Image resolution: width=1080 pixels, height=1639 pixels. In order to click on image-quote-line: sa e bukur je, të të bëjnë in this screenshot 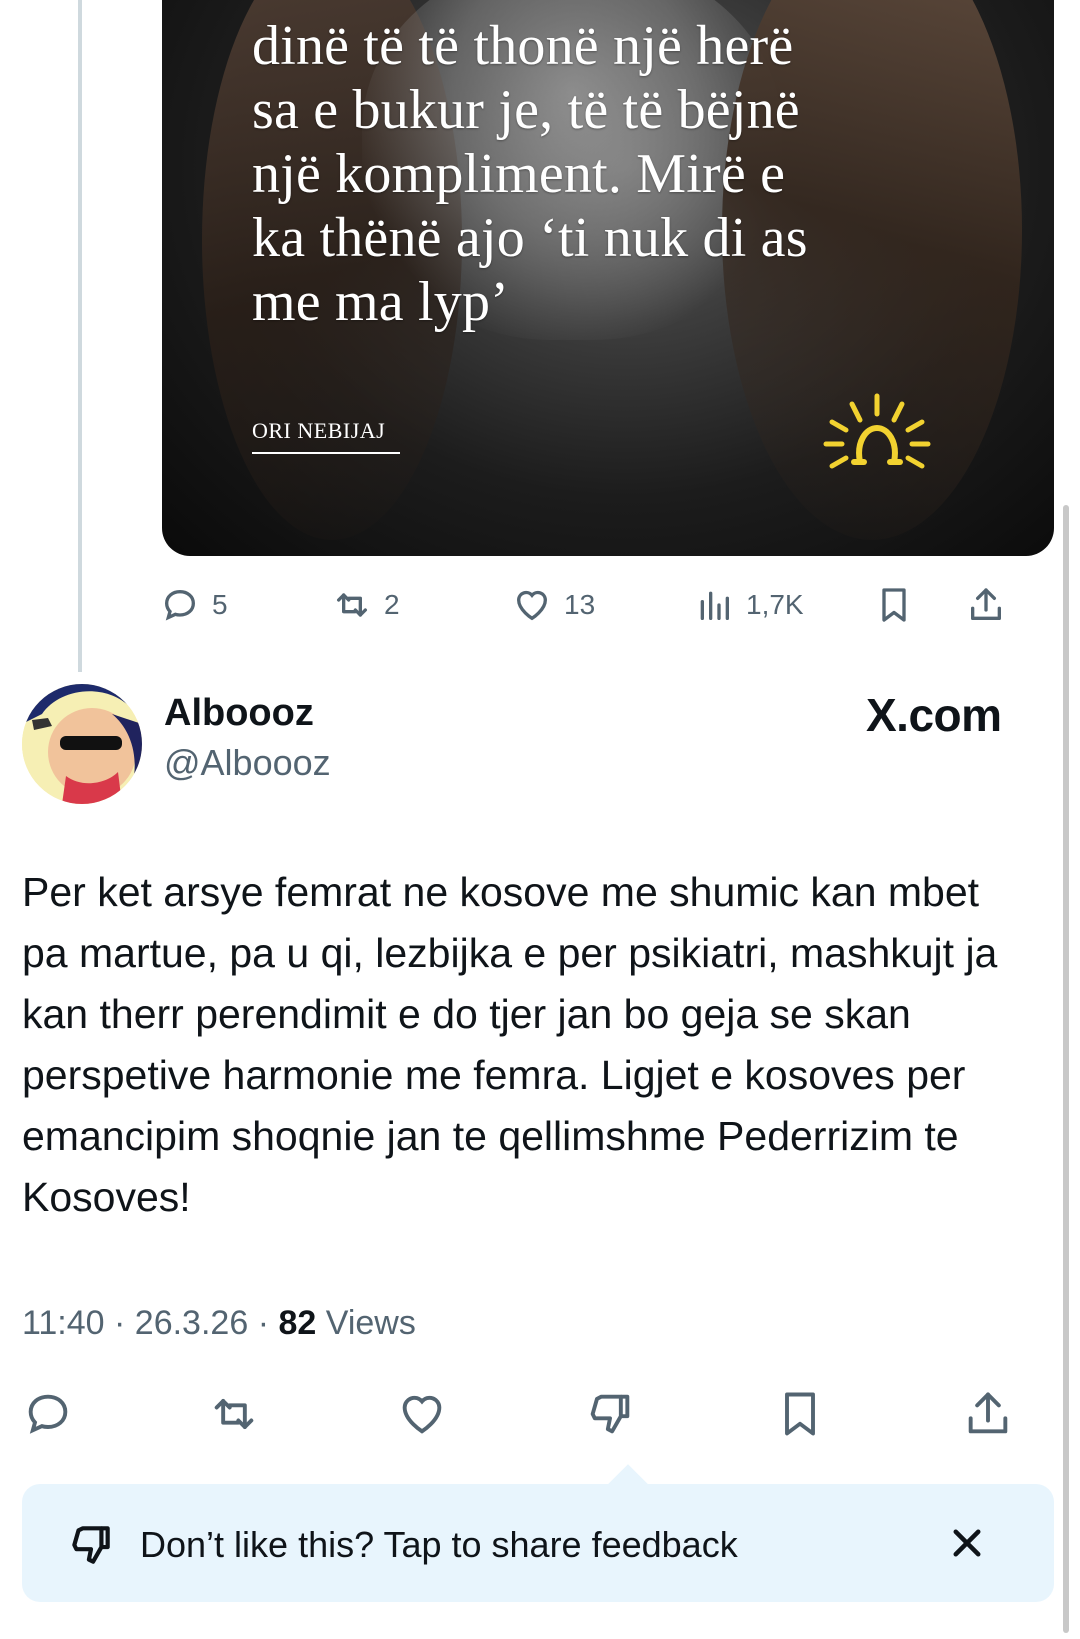, I will do `click(526, 110)`.